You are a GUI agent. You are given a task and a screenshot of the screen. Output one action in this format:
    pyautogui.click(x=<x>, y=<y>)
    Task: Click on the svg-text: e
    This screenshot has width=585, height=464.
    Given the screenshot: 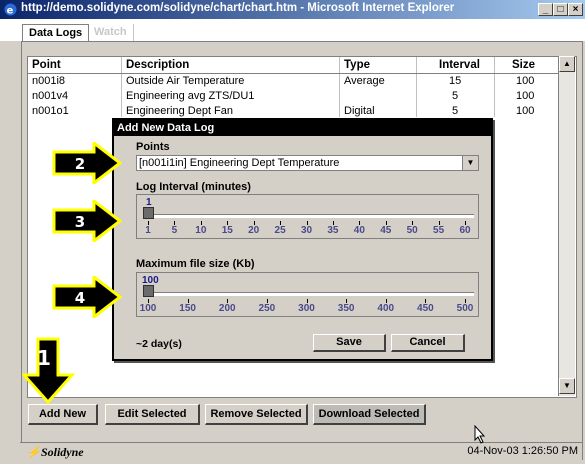 What is the action you would take?
    pyautogui.click(x=10, y=11)
    